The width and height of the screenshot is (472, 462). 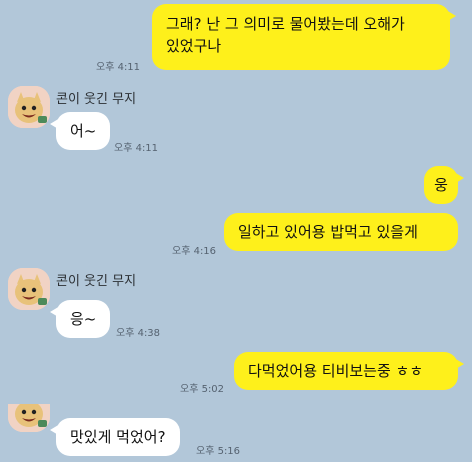 I want to click on message-time-7: 오후 5:16, so click(x=218, y=451).